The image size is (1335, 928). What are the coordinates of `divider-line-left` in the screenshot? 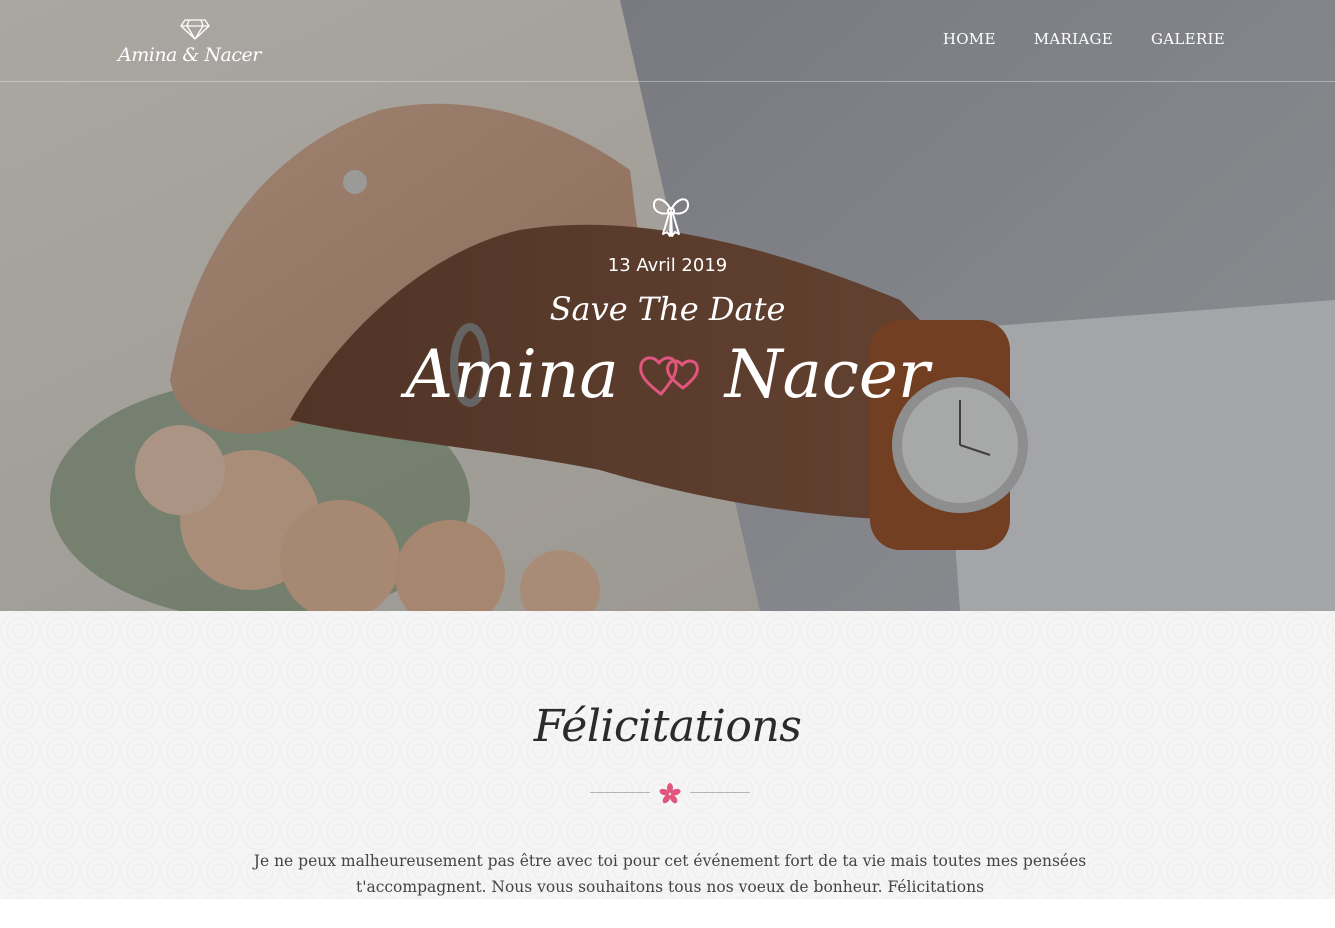 It's located at (620, 792).